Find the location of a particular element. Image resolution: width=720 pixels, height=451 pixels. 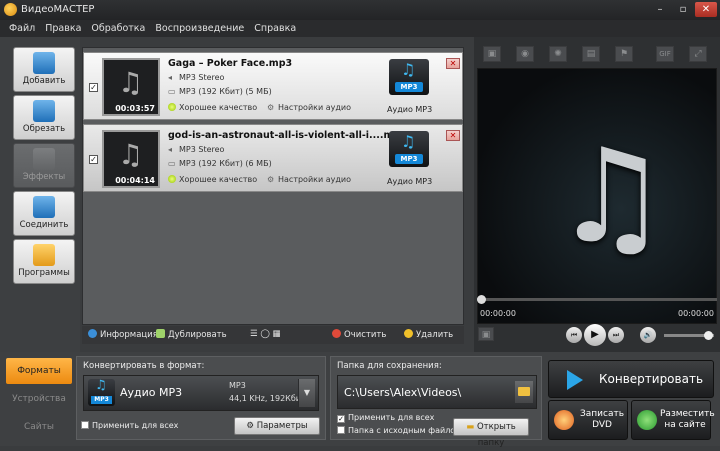

apply-all-save-label: Применить для всех is located at coordinates (391, 417).